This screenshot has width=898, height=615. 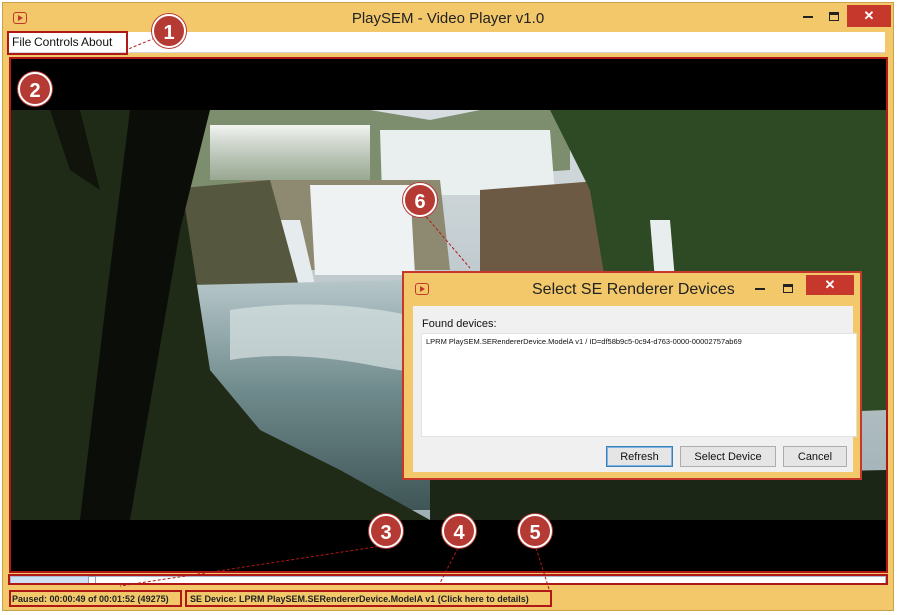 I want to click on status-playback-time: Paused: 00:00:49 of 00:01:52 (49275), so click(x=90, y=599).